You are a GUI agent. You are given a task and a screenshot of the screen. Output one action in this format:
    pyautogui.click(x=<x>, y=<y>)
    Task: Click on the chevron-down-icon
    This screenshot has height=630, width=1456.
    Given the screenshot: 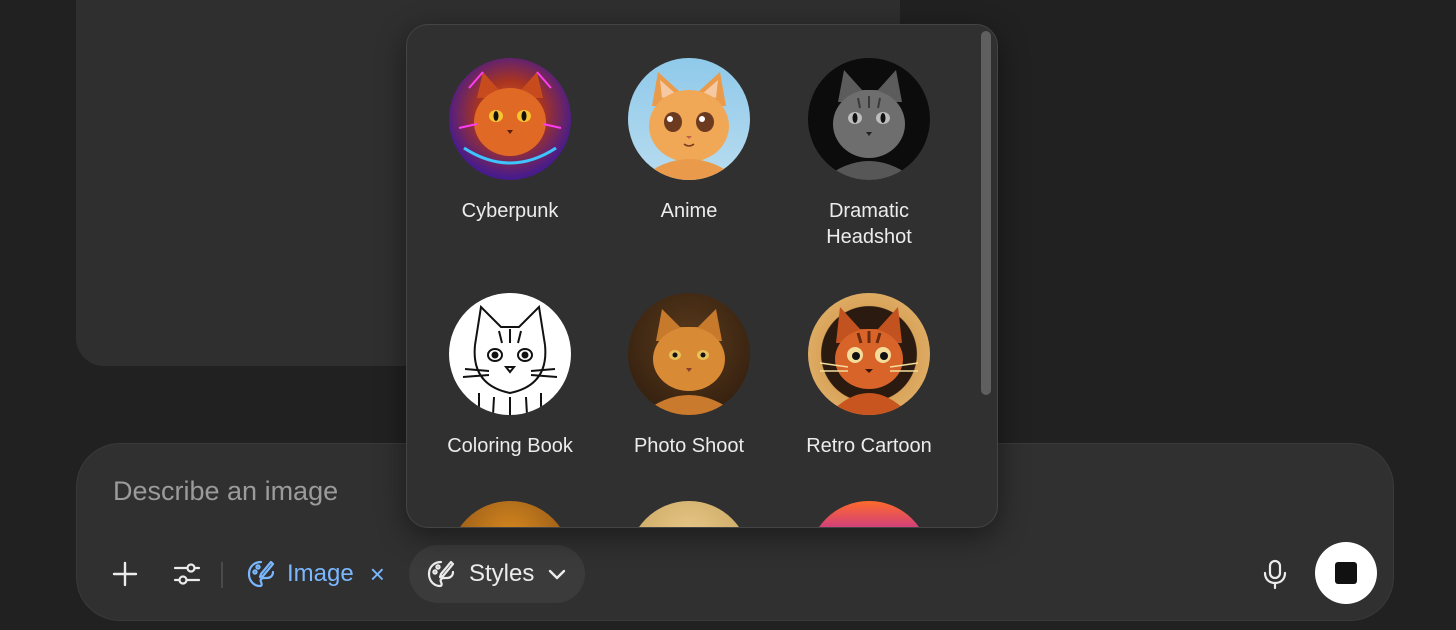 What is the action you would take?
    pyautogui.click(x=557, y=574)
    